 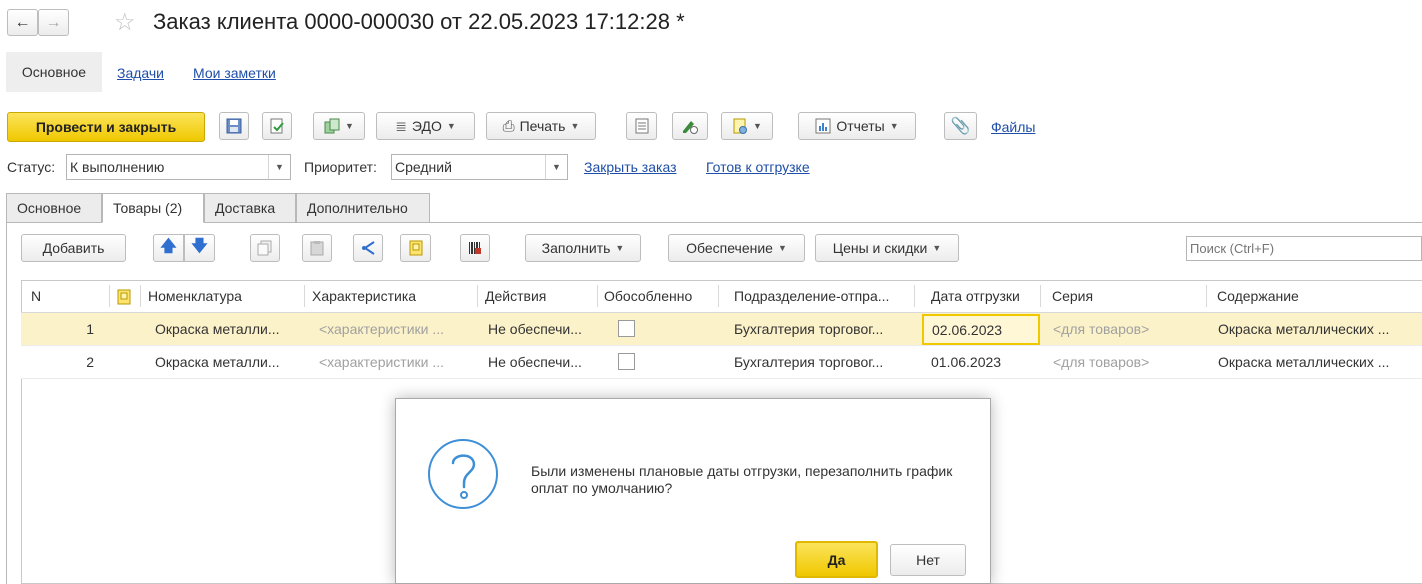 I want to click on report-icon, so click(x=823, y=126).